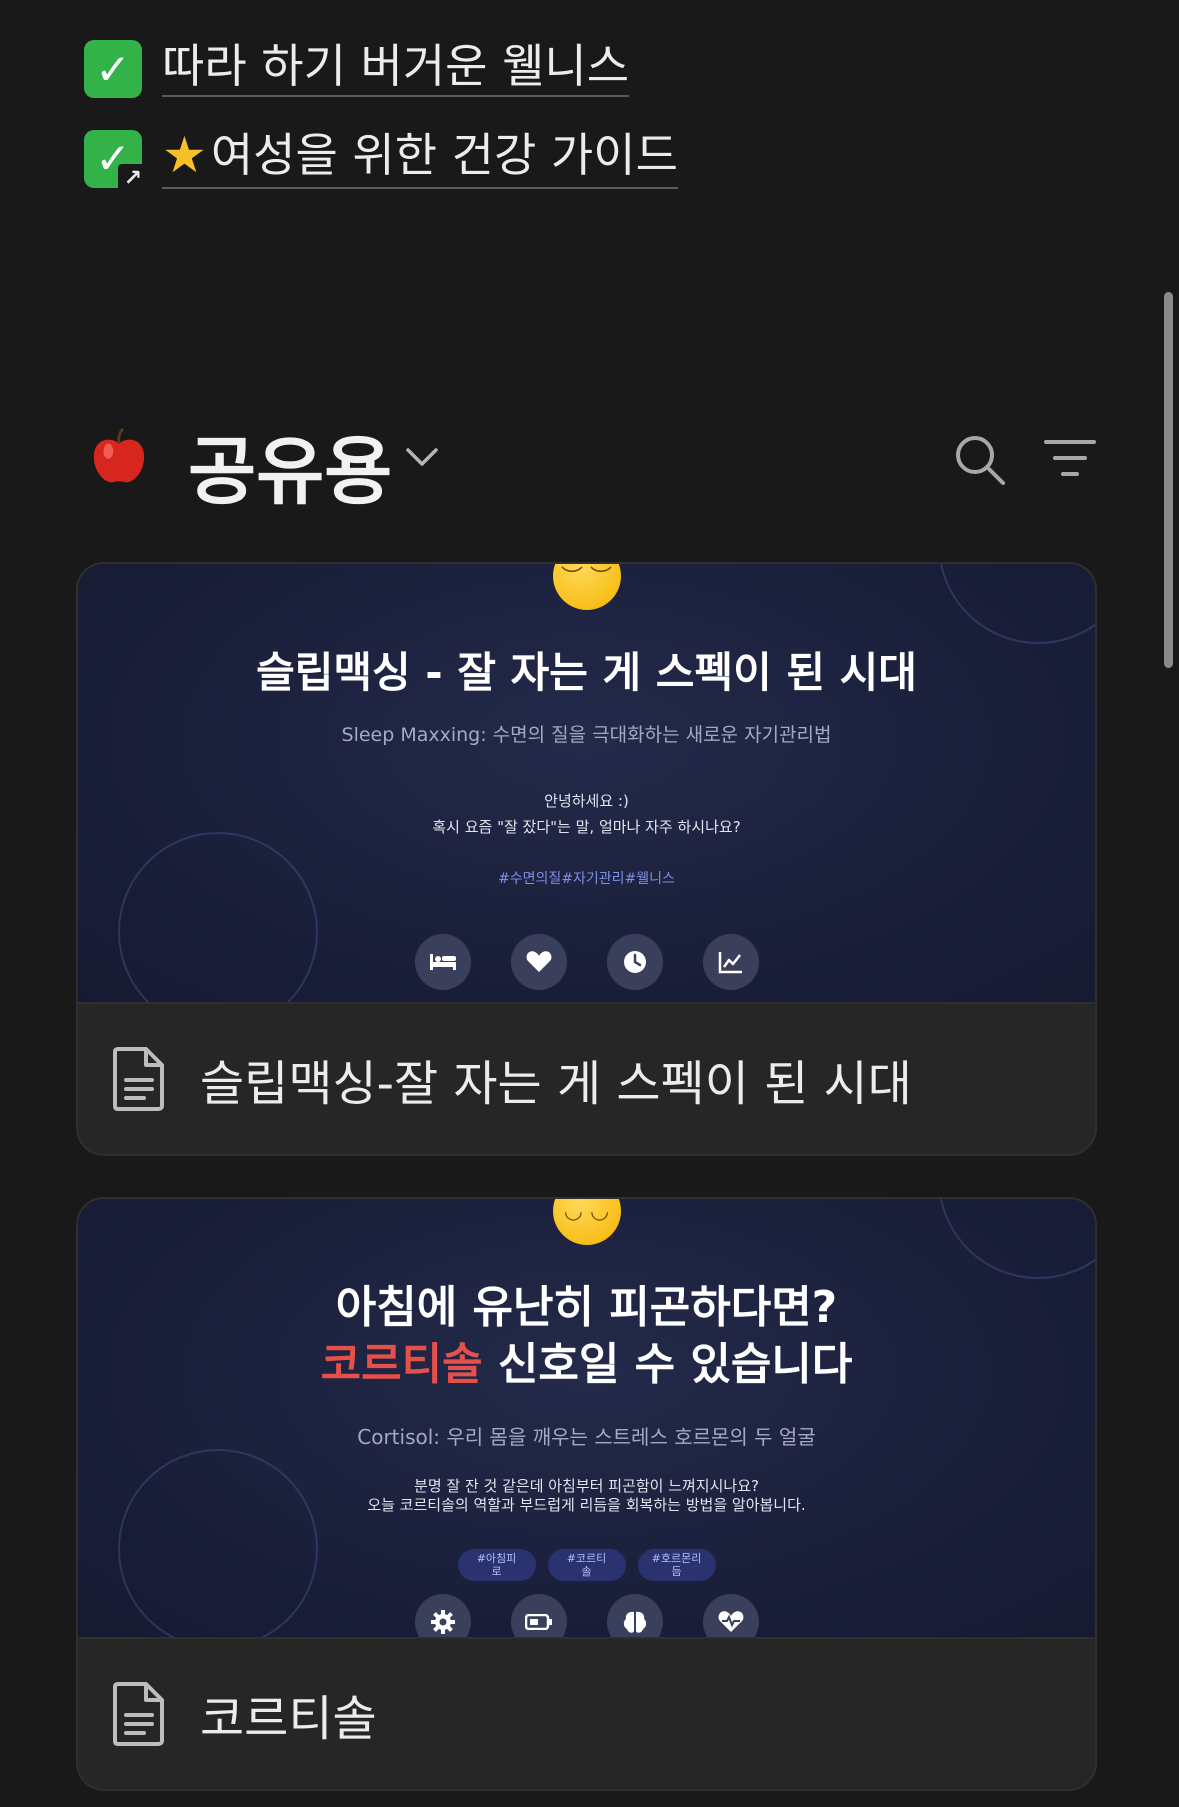 The width and height of the screenshot is (1179, 1807). I want to click on cover-subtitle: Cortisol: 우리 몸을 깨우는 스트레스 호르몬의 두 얼굴, so click(586, 1437).